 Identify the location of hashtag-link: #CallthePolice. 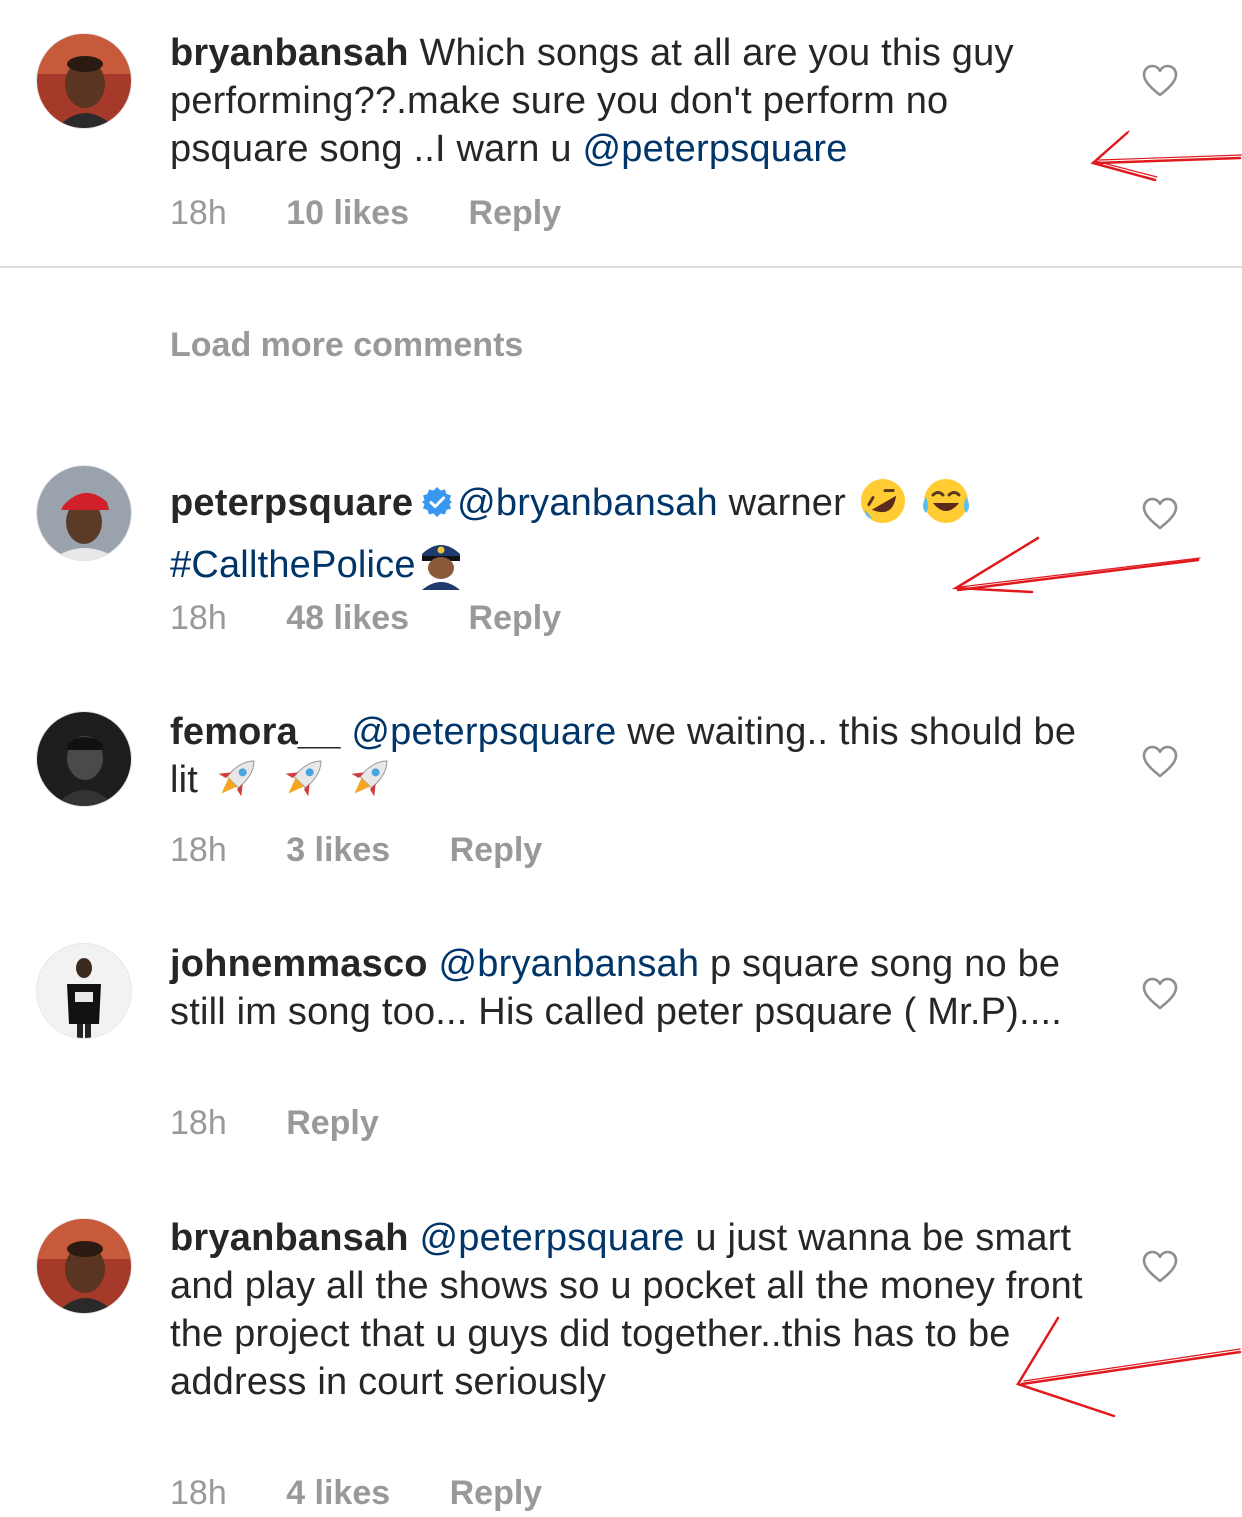
(293, 565).